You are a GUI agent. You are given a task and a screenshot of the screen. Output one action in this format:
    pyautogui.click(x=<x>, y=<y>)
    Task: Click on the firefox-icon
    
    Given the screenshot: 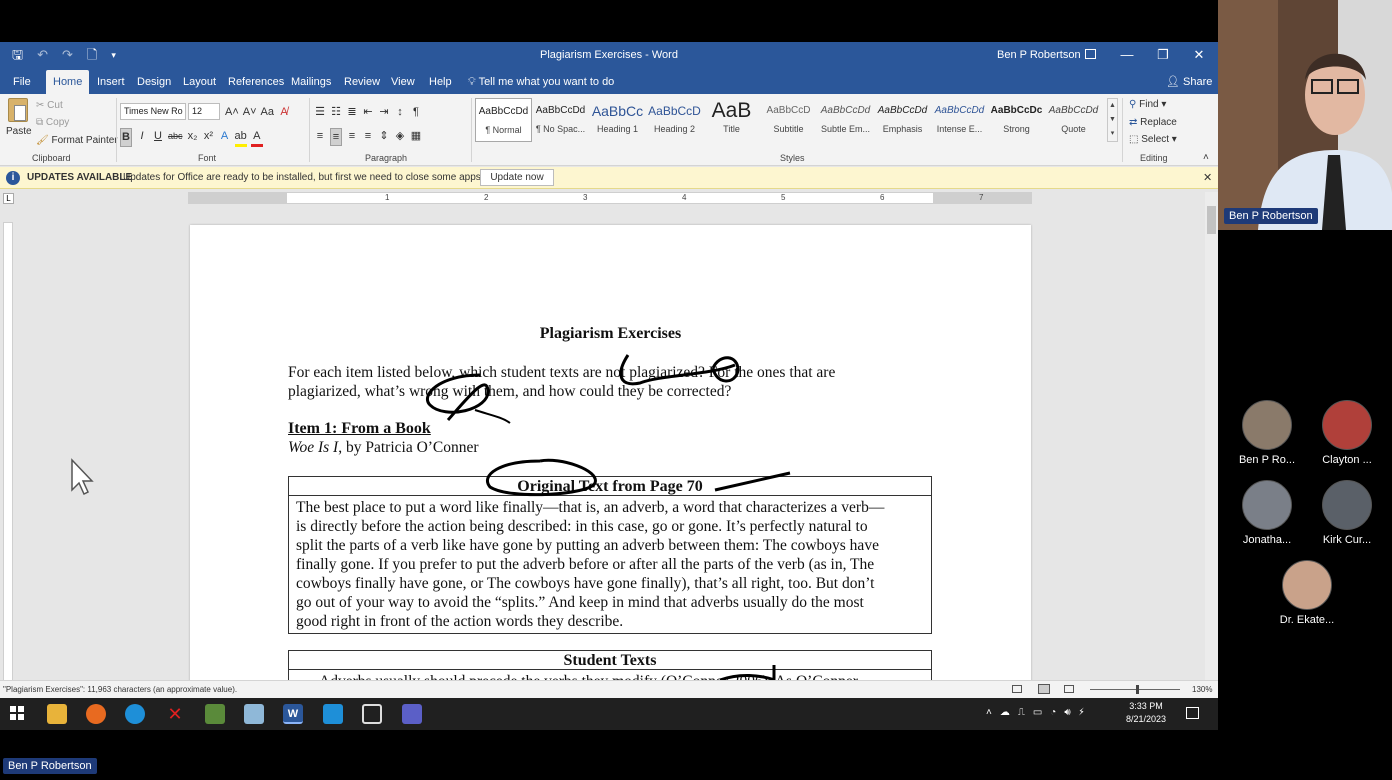 What is the action you would take?
    pyautogui.click(x=96, y=714)
    